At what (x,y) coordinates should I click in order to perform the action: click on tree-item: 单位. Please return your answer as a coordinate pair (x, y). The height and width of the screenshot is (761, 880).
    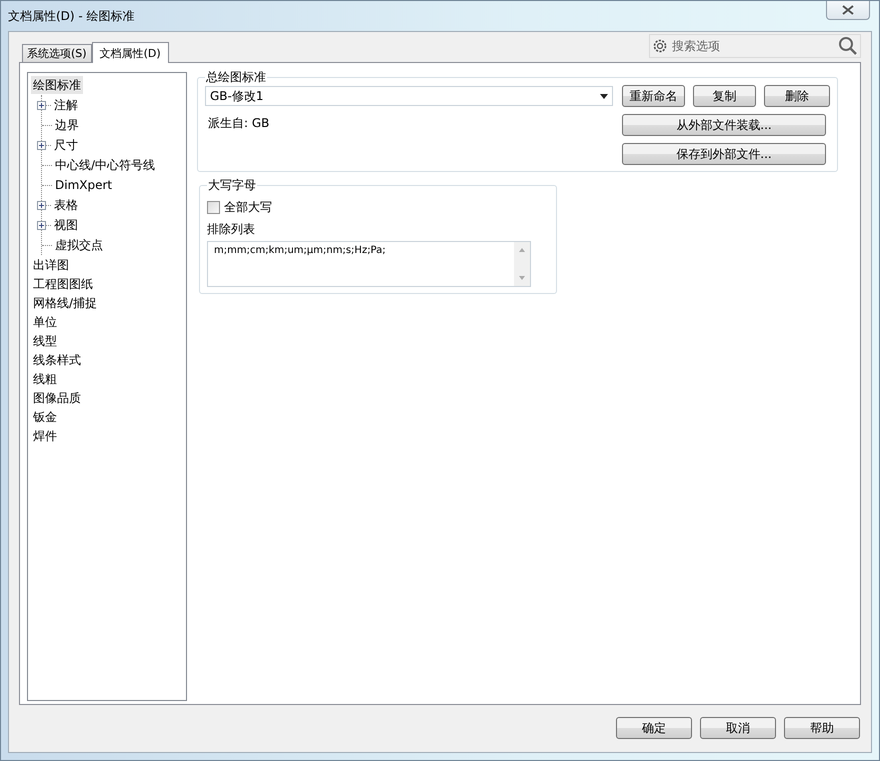
    Looking at the image, I should click on (45, 322).